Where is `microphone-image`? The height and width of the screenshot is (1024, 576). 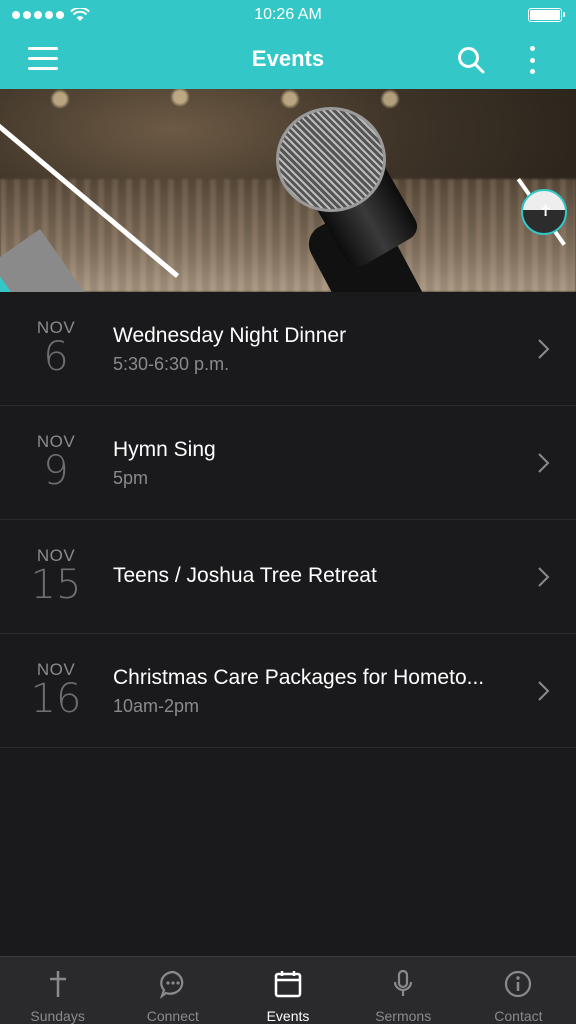 microphone-image is located at coordinates (331, 159).